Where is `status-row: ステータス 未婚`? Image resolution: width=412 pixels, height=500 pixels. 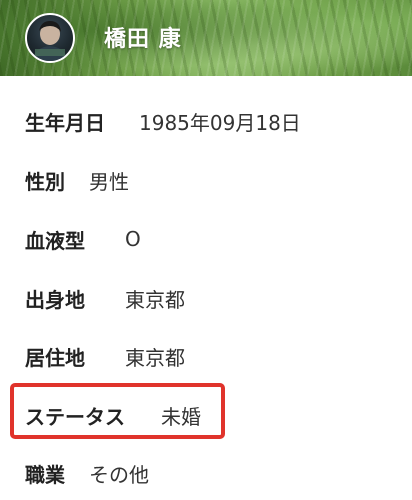
status-row: ステータス 未婚 is located at coordinates (113, 415).